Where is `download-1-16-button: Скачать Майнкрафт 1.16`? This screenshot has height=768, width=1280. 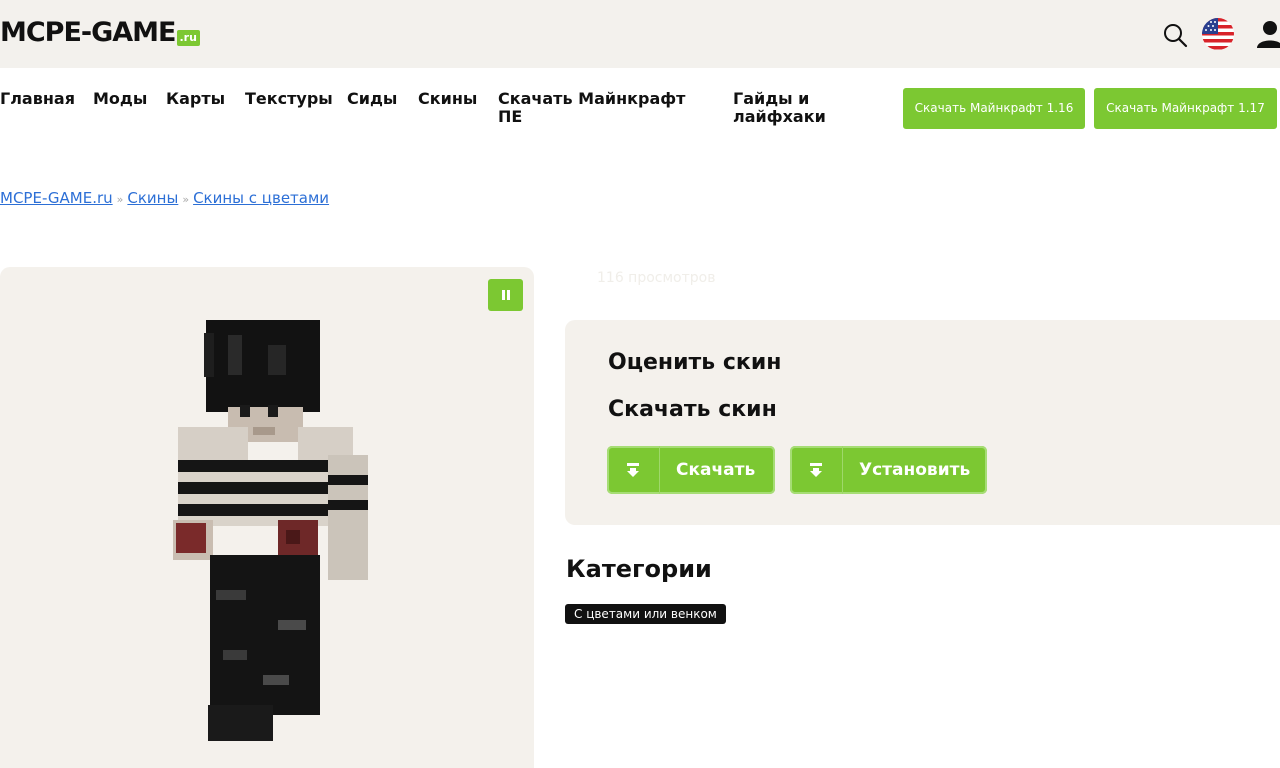 download-1-16-button: Скачать Майнкрафт 1.16 is located at coordinates (994, 108).